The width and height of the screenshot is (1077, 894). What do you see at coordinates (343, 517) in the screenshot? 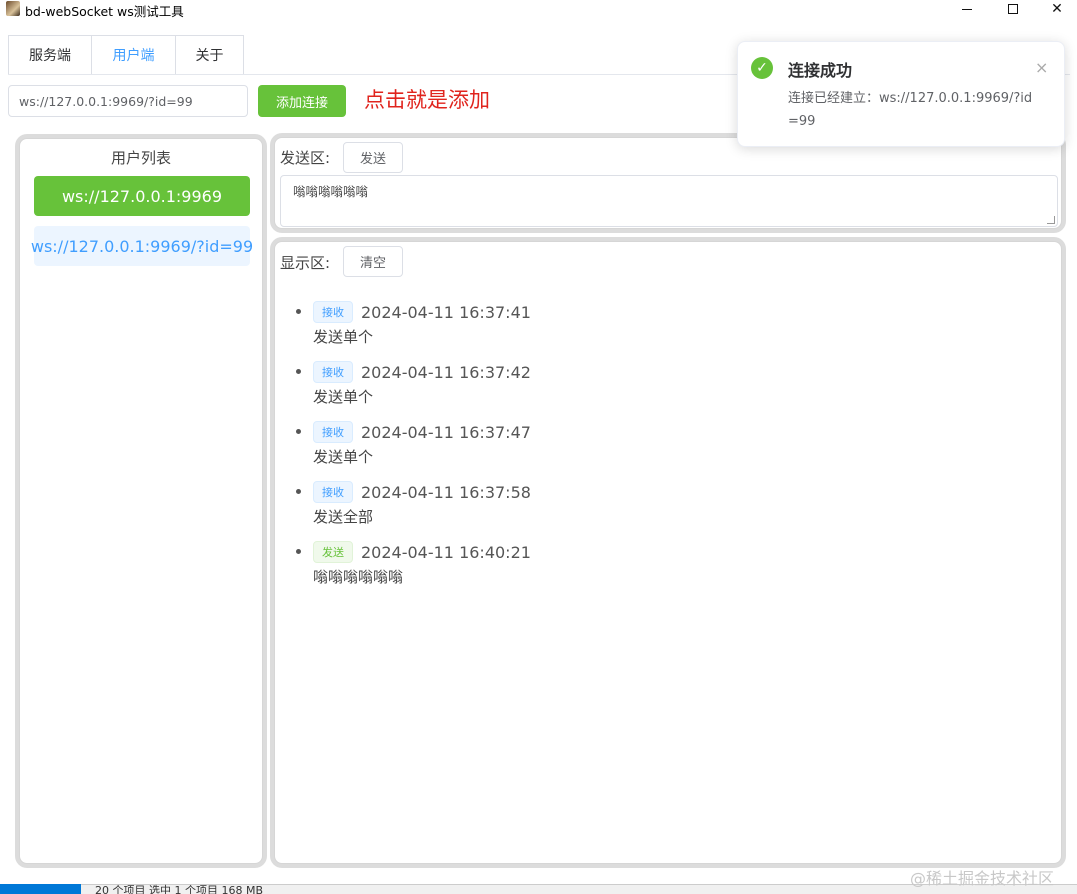
I see `message-body: 发送全部` at bounding box center [343, 517].